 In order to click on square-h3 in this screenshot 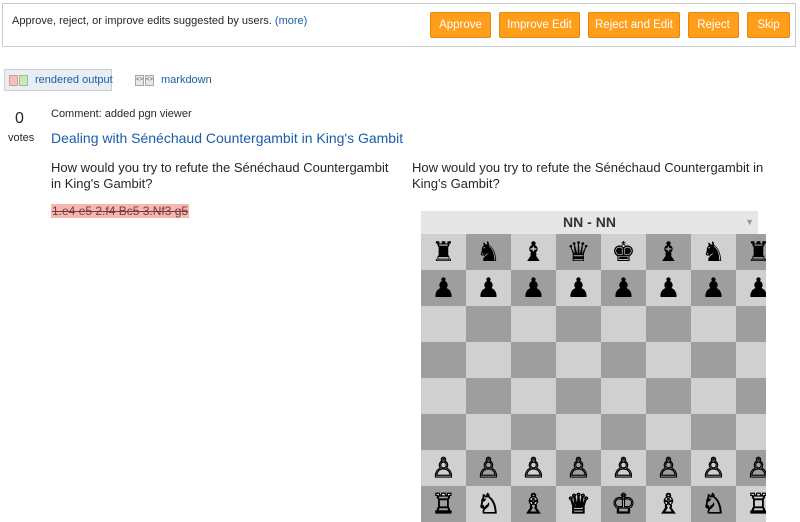, I will do `click(751, 432)`.